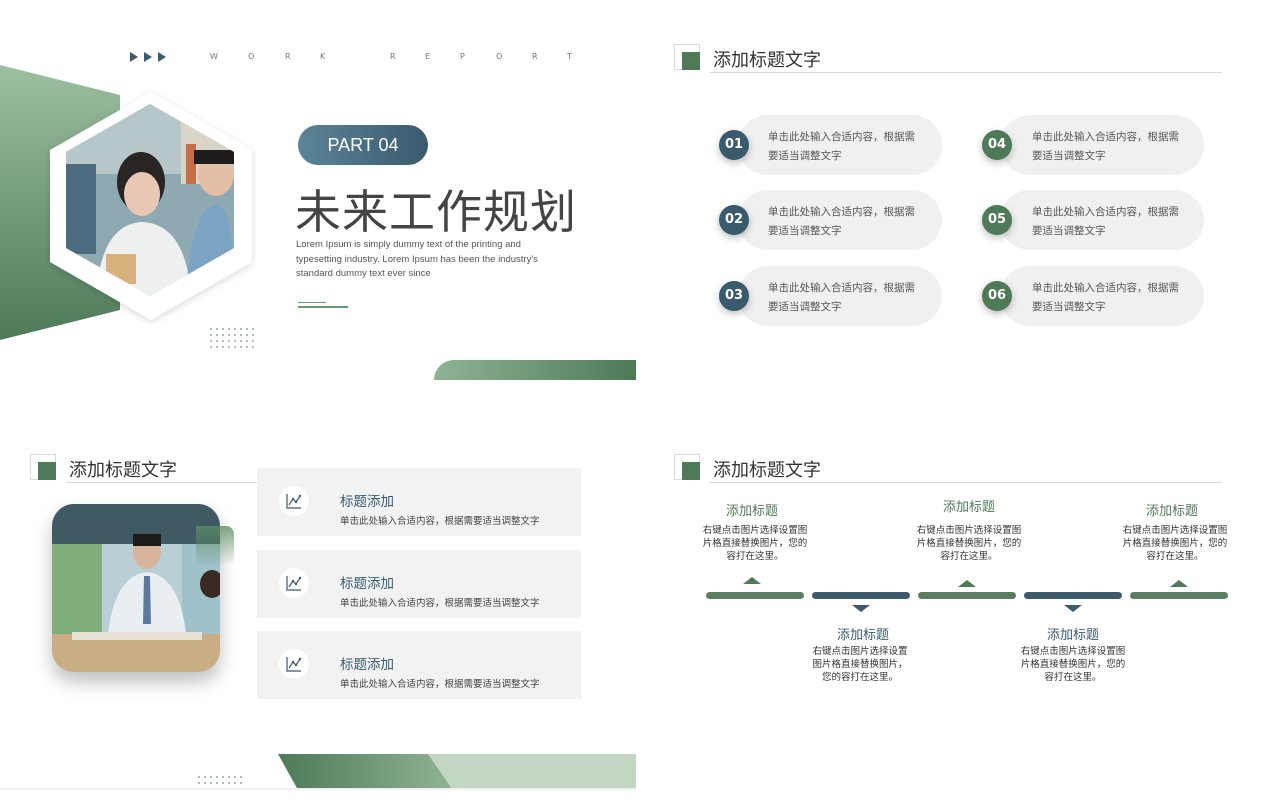 The image size is (1280, 800). What do you see at coordinates (428, 56) in the screenshot?
I see `work-report-letter: E` at bounding box center [428, 56].